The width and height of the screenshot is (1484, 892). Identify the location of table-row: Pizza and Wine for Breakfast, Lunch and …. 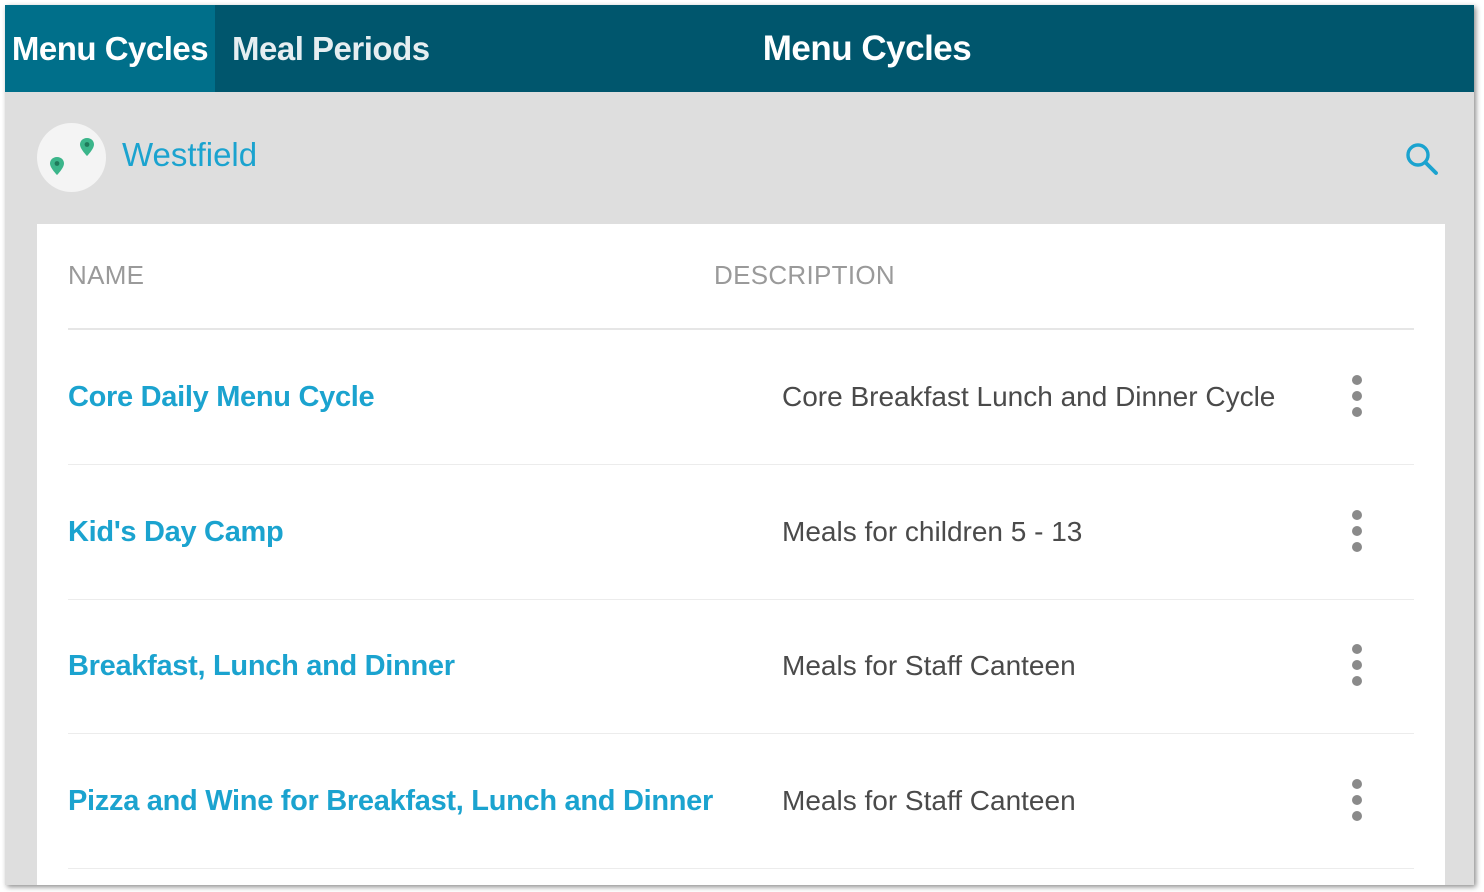
(741, 801).